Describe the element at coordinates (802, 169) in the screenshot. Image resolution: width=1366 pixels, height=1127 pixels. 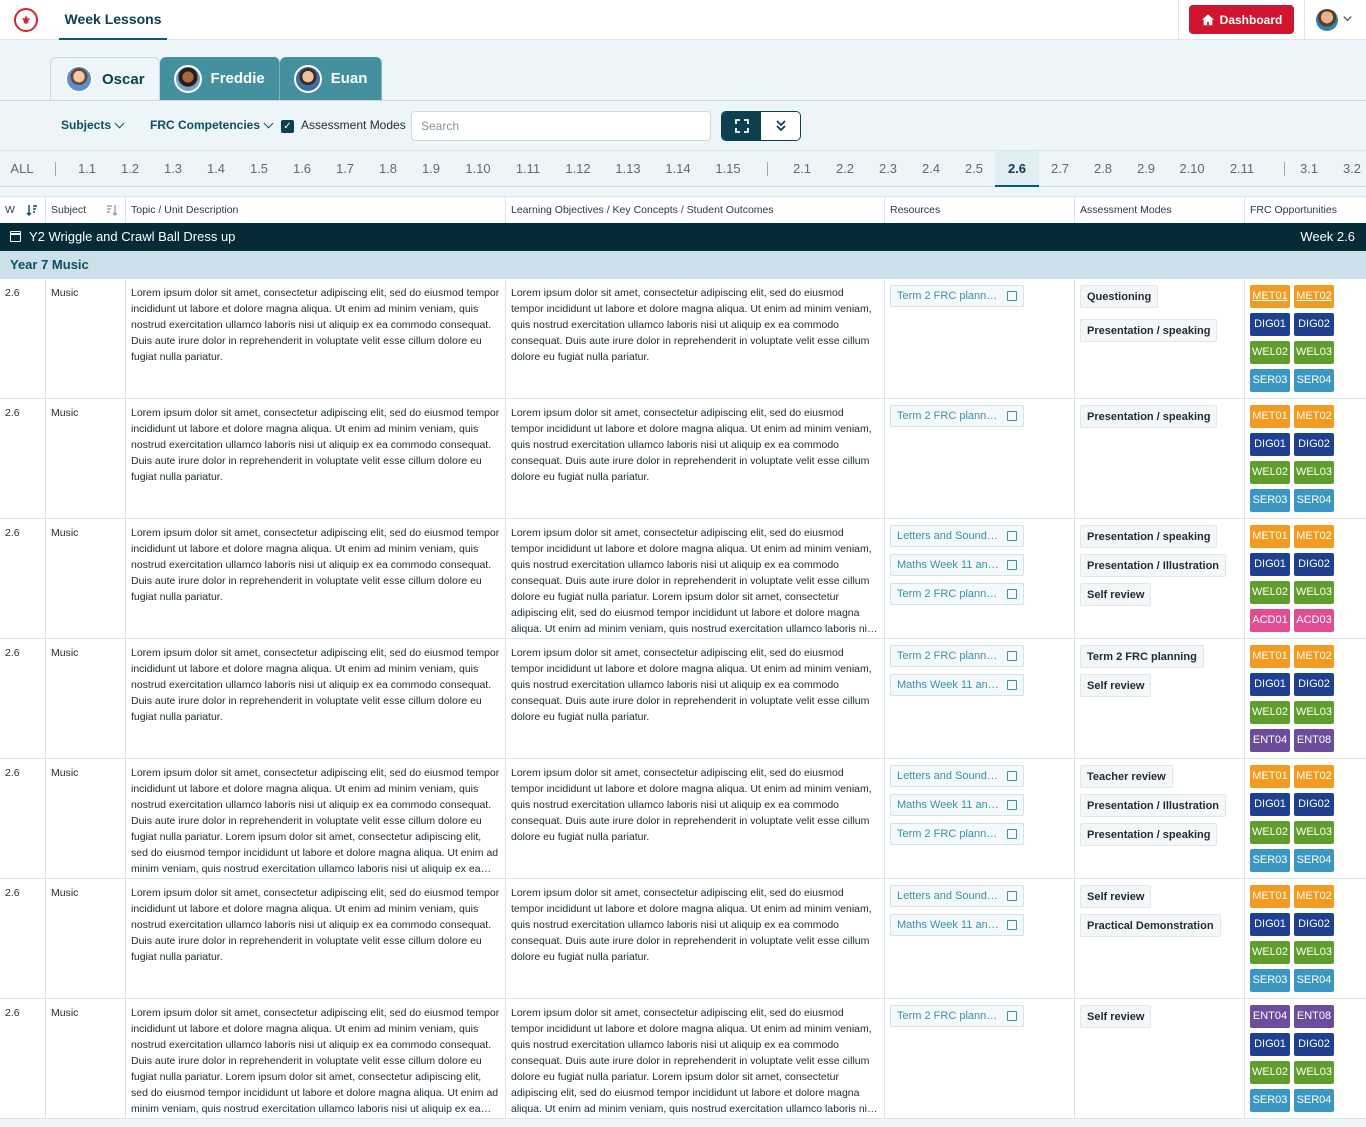
I see `week-filter-item: 2.1` at that location.